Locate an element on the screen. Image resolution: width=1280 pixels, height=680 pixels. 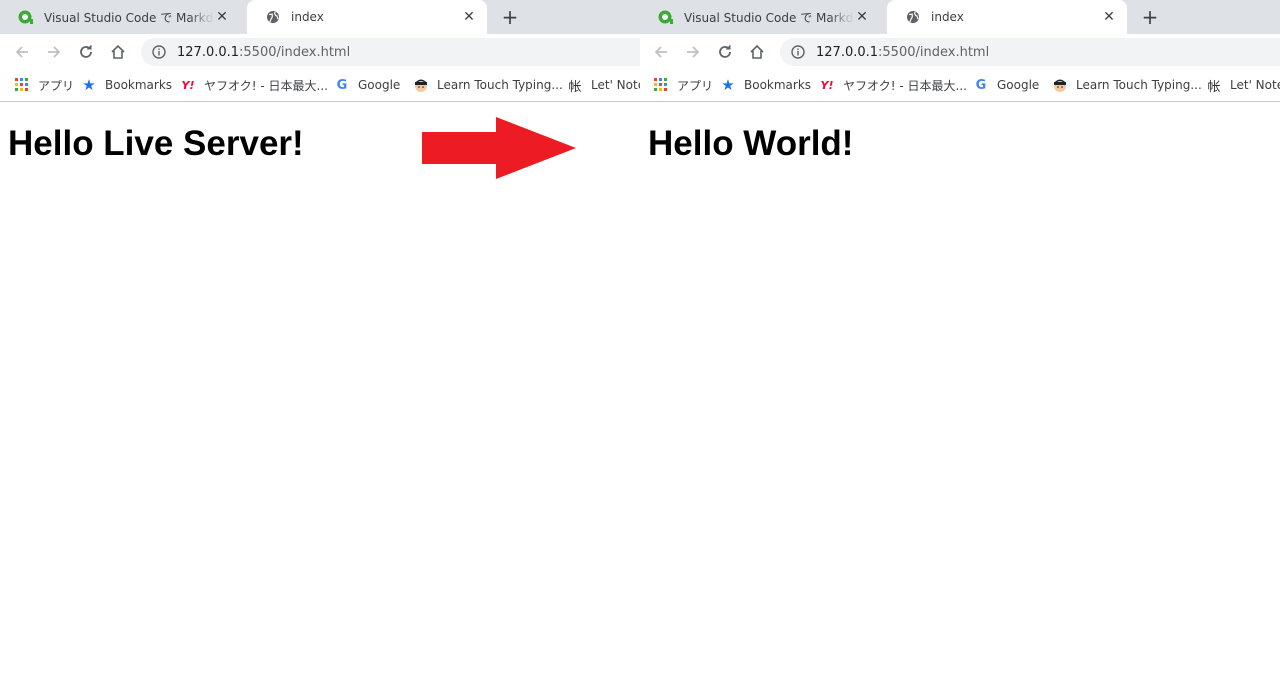
page-heading: Hello World! is located at coordinates (751, 143).